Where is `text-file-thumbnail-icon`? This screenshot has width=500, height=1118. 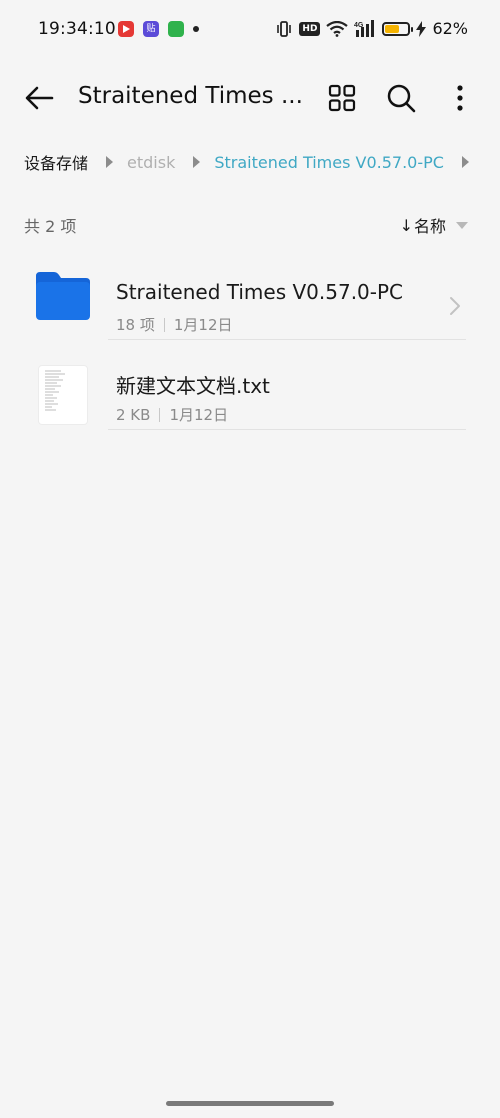 text-file-thumbnail-icon is located at coordinates (63, 395).